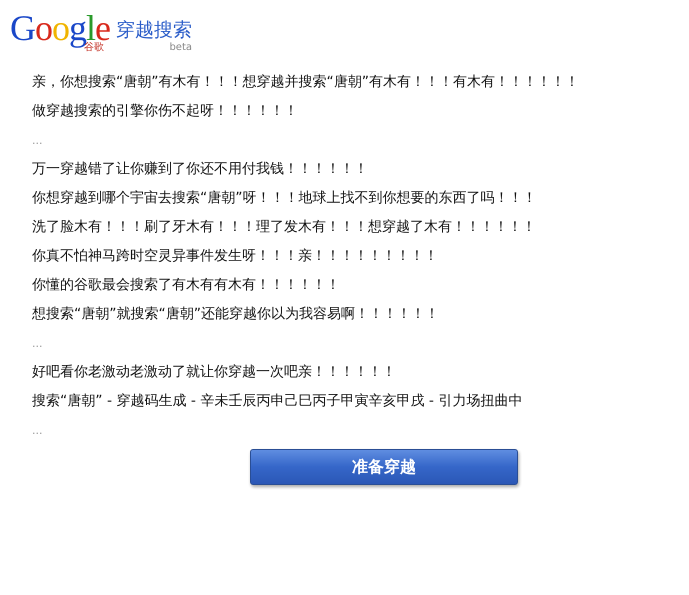 This screenshot has height=595, width=689. What do you see at coordinates (278, 401) in the screenshot?
I see `message-line: 搜索“唐朝” - 穿越码生成 - 辛未壬辰丙申己巳丙子甲寅辛亥甲戌 - 引力场扭曲中` at bounding box center [278, 401].